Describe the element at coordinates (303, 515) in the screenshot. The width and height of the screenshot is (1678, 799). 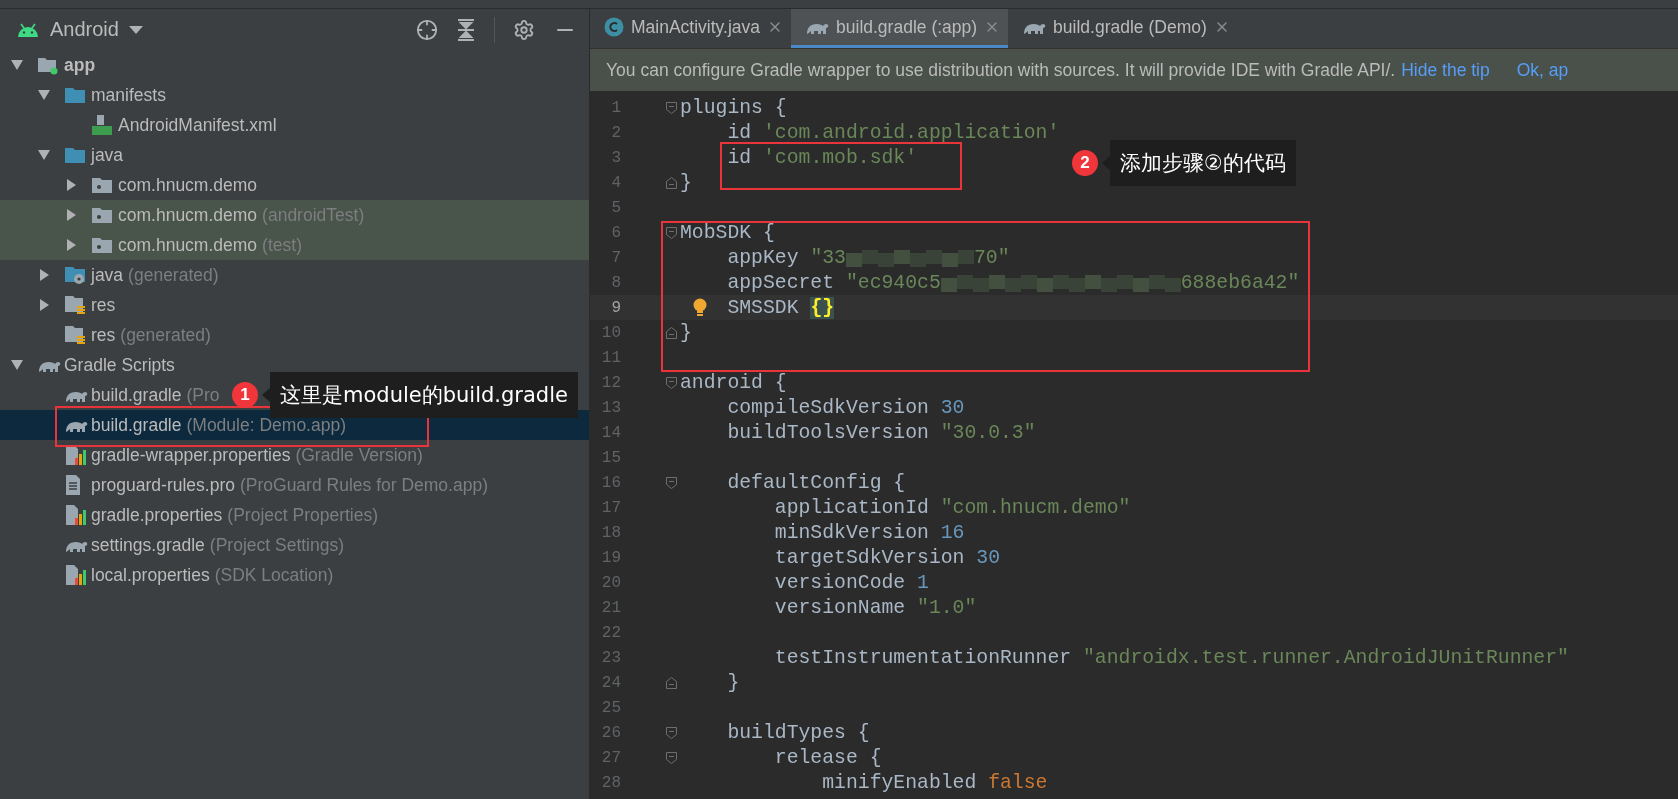
I see `item-detail: (Project Properties)` at that location.